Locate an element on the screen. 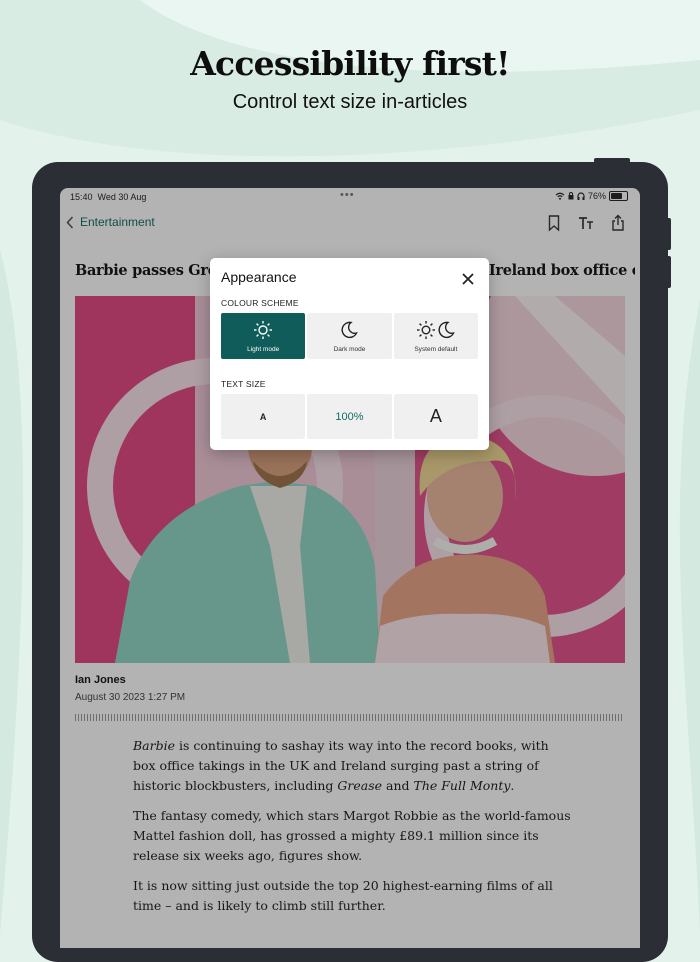  tablet-volume-down-button is located at coordinates (668, 272).